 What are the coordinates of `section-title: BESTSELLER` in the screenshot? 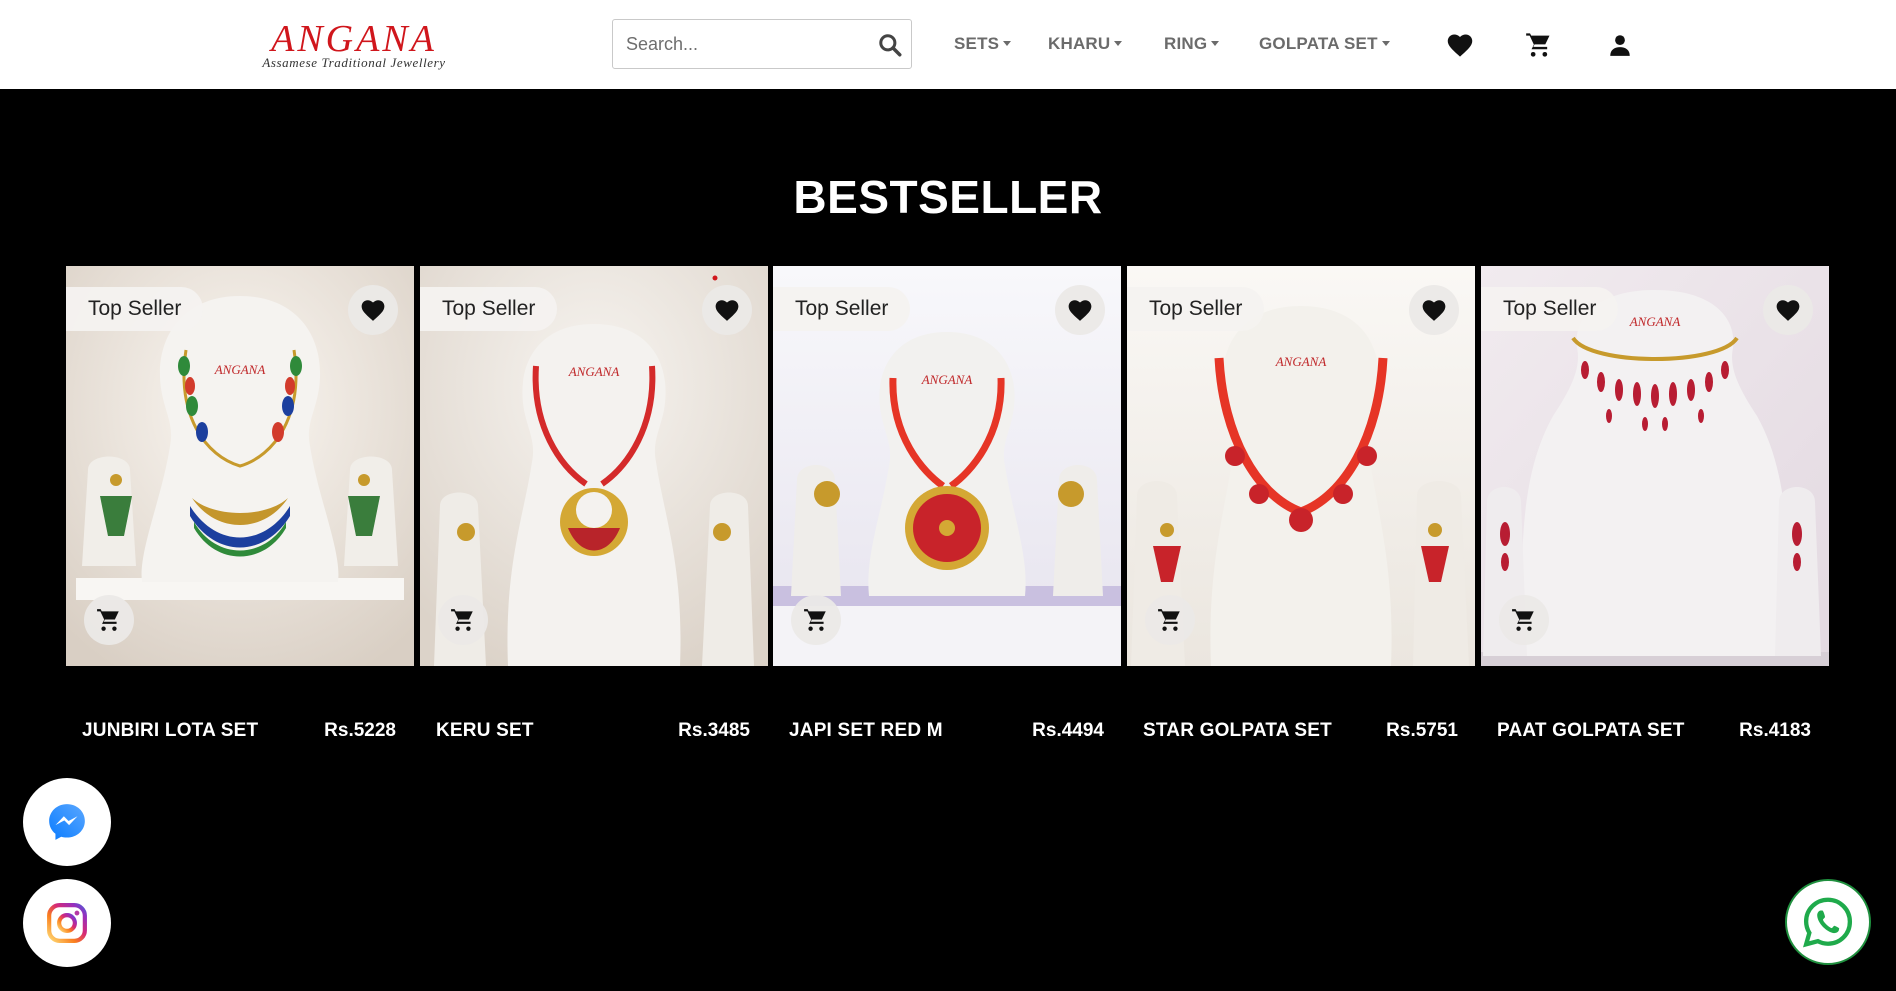 It's located at (948, 197).